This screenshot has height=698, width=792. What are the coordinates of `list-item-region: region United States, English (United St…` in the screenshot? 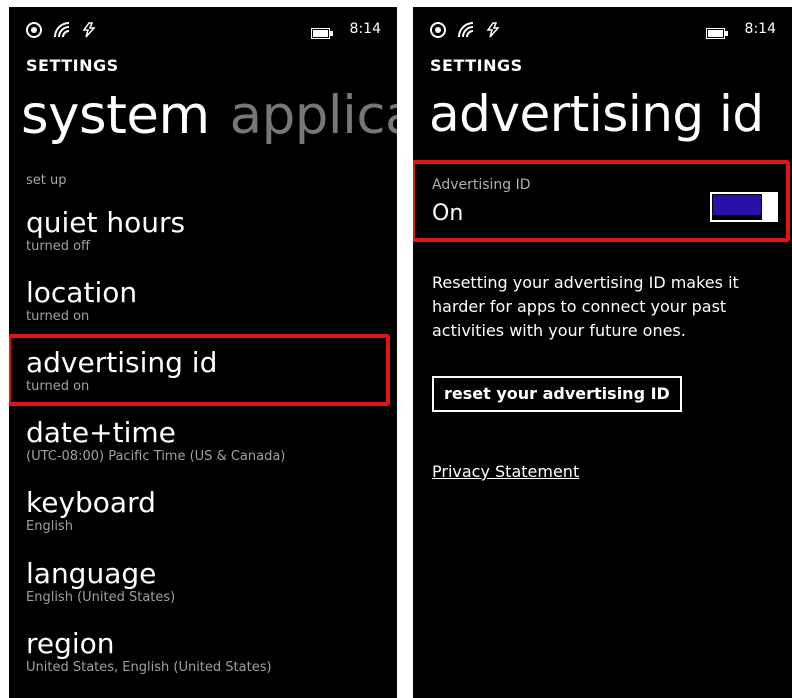 It's located at (206, 652).